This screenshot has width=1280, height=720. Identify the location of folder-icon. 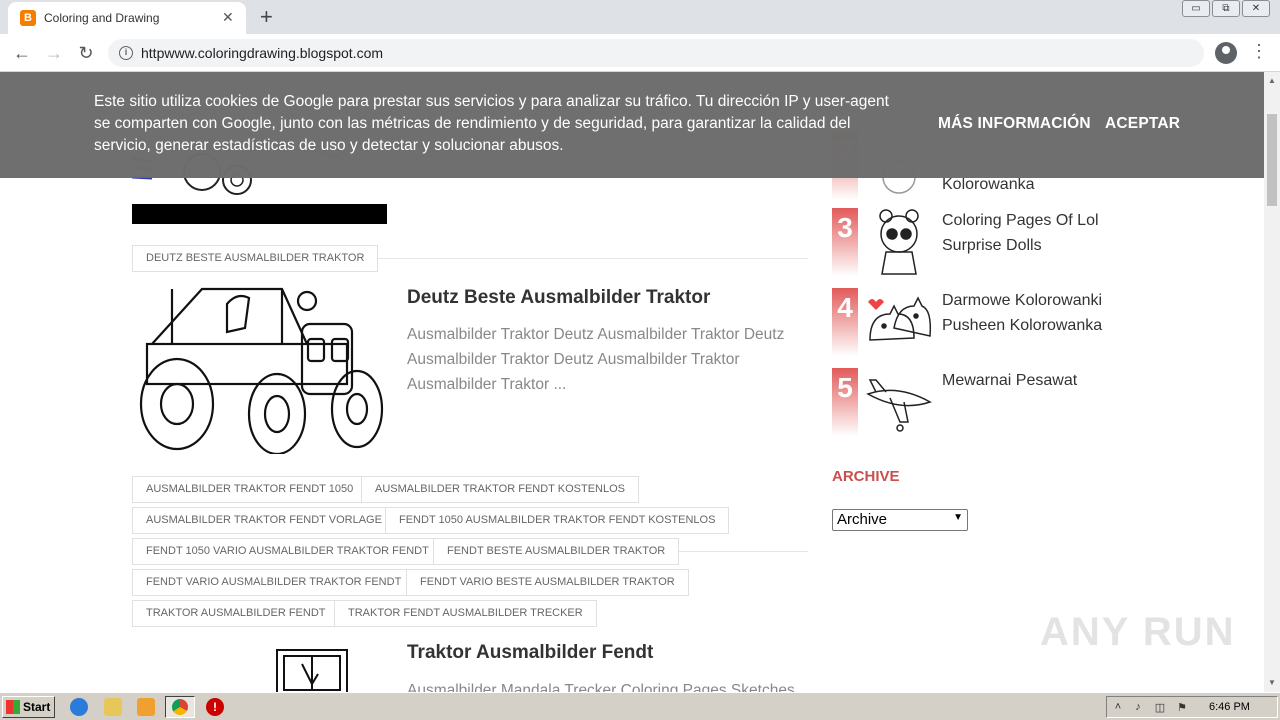
(113, 707).